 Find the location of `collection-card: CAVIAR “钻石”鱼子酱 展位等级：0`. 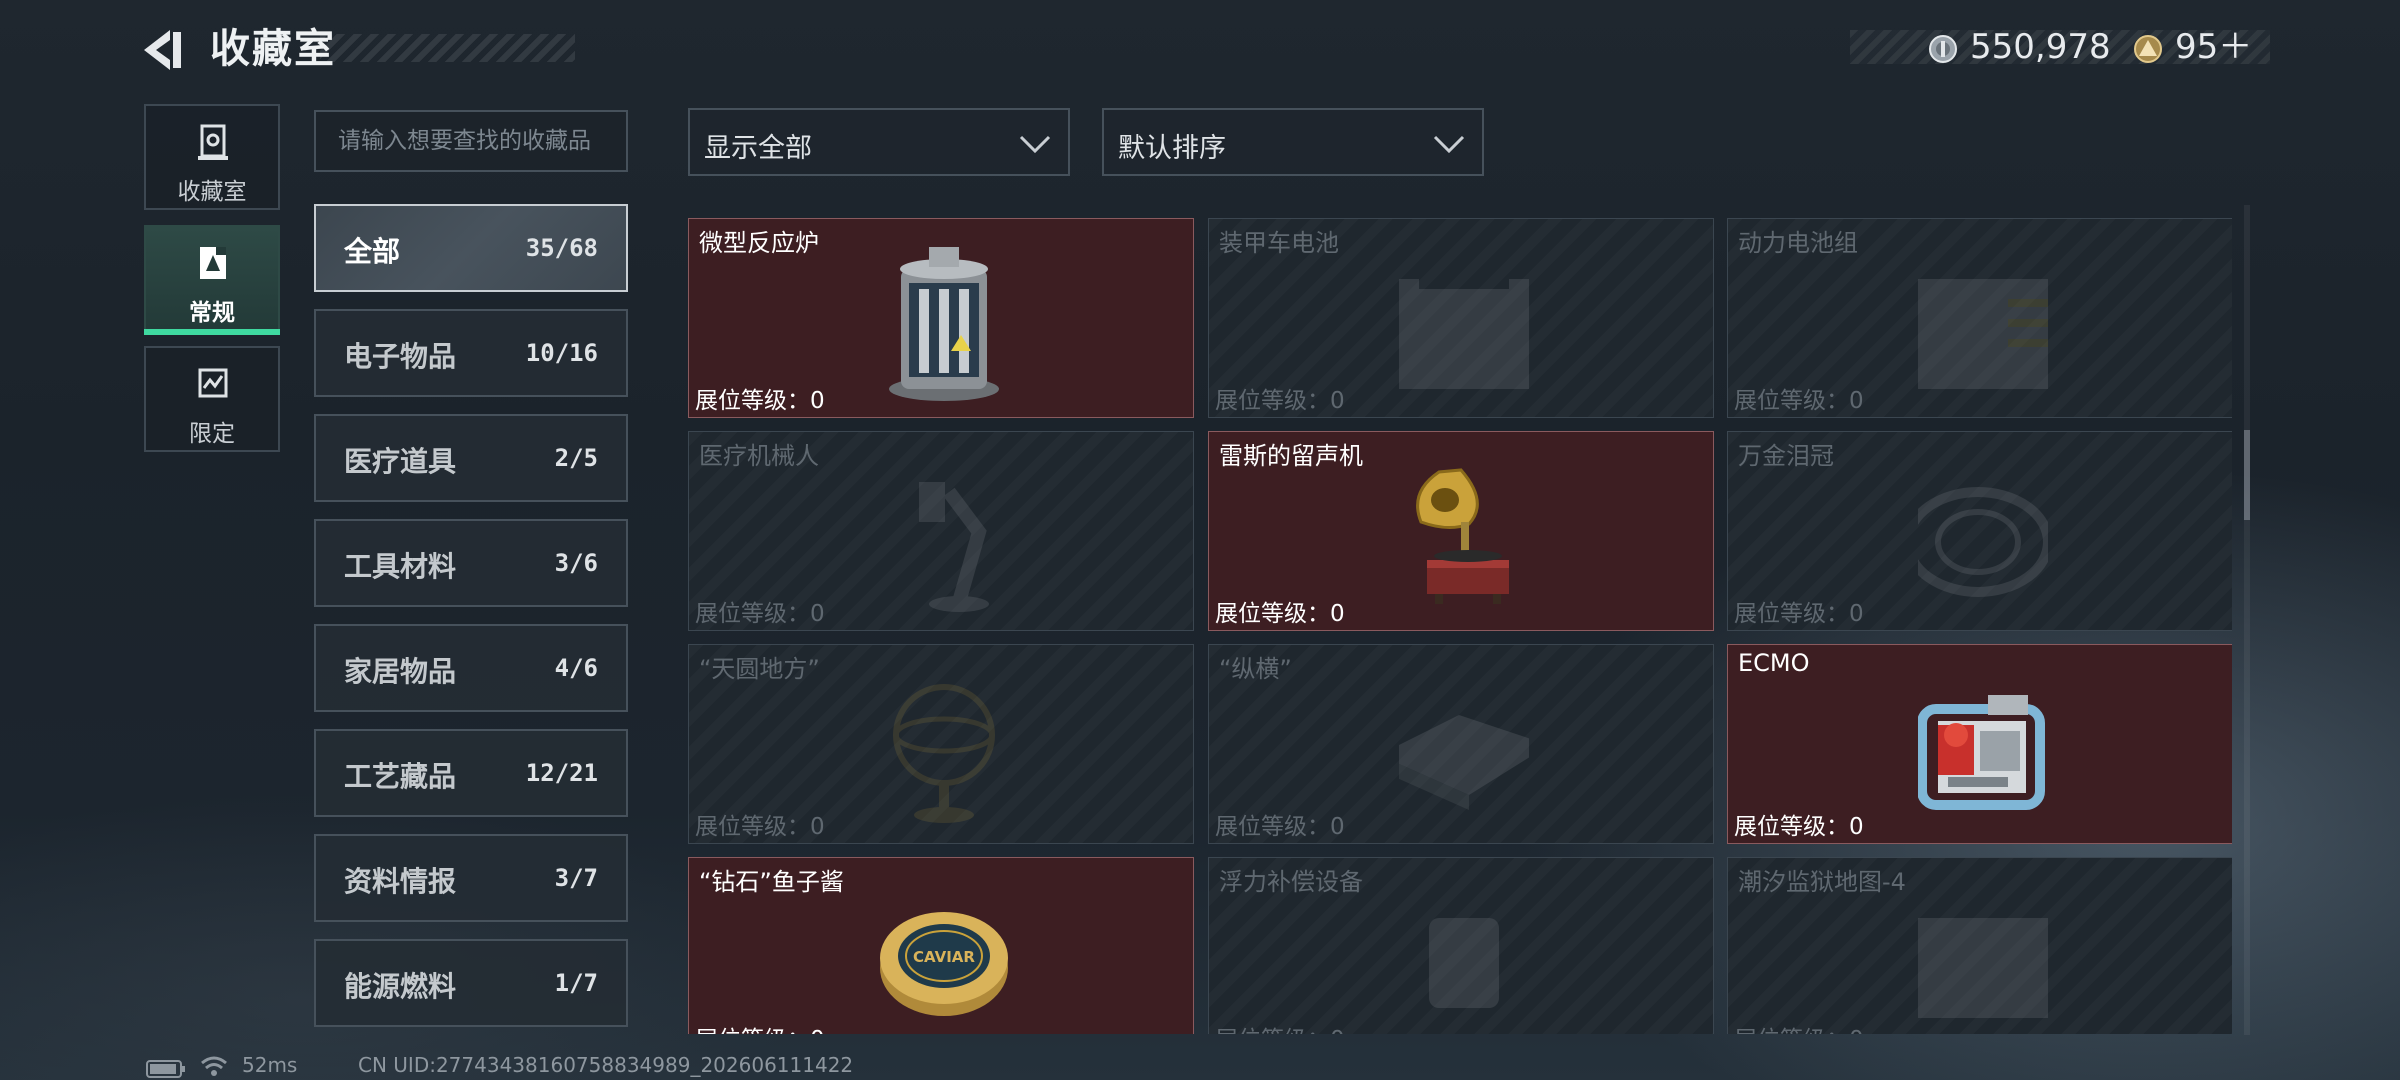

collection-card: CAVIAR “钻石”鱼子酱 展位等级：0 is located at coordinates (941, 945).